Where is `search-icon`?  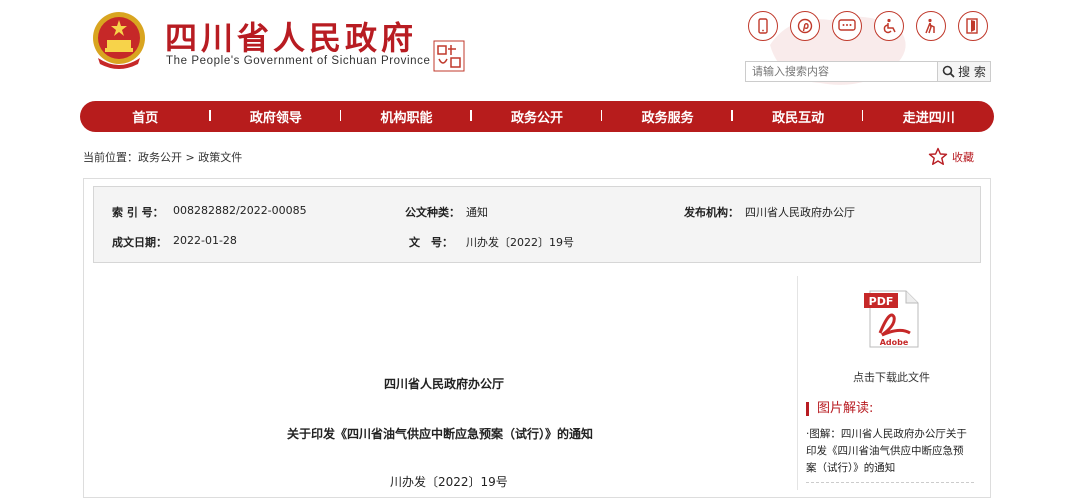
search-icon is located at coordinates (948, 71).